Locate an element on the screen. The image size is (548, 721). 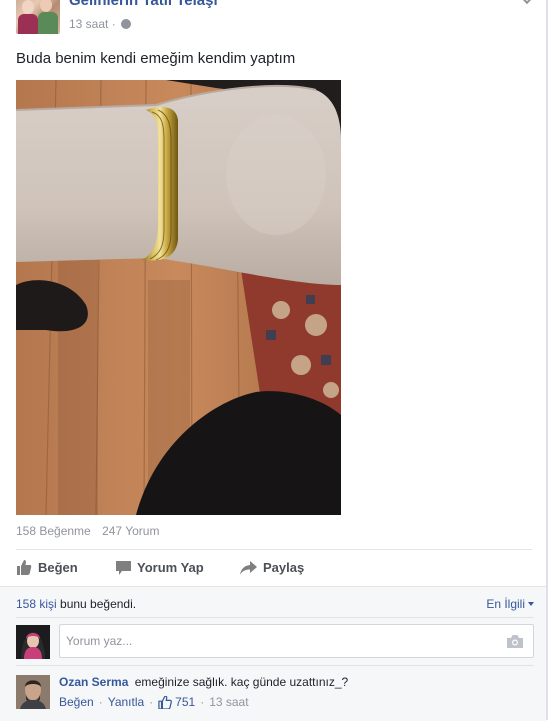
likes-summary: 158 kişi bunu beğendi. is located at coordinates (76, 604).